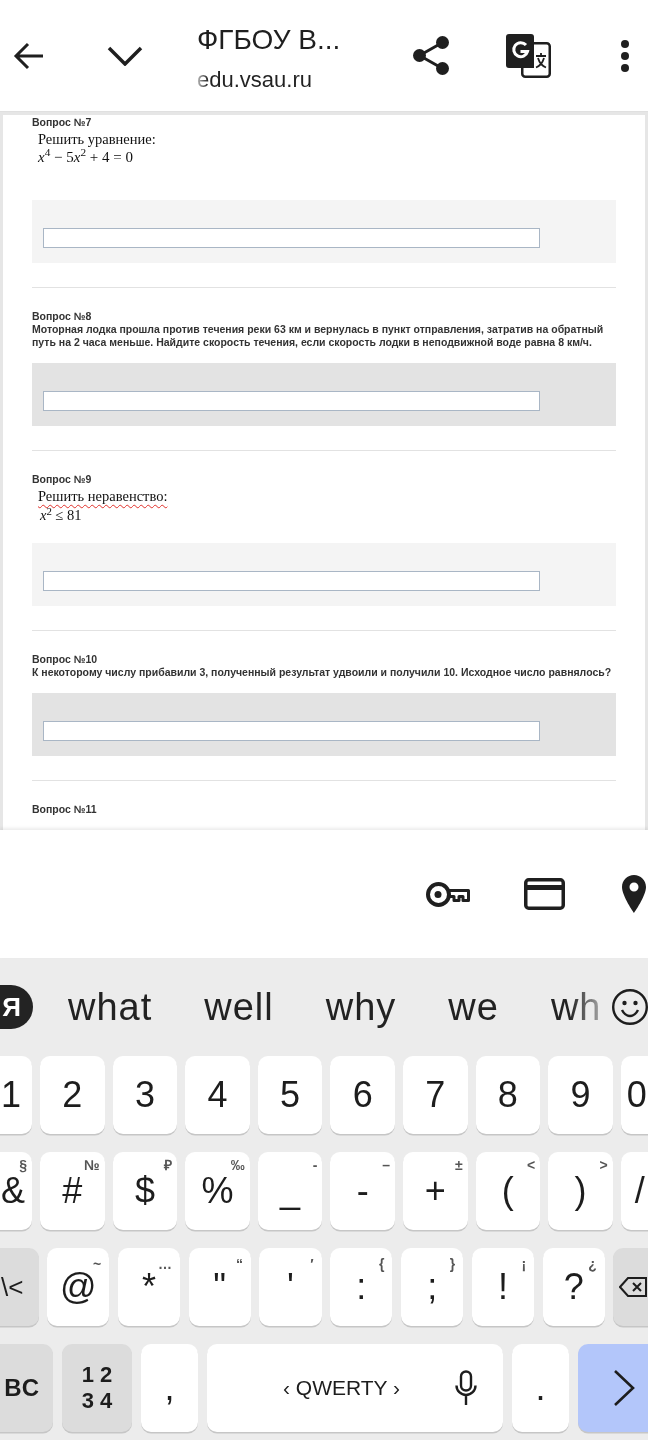  Describe the element at coordinates (26, 1388) in the screenshot. I see `mode-key: BC` at that location.